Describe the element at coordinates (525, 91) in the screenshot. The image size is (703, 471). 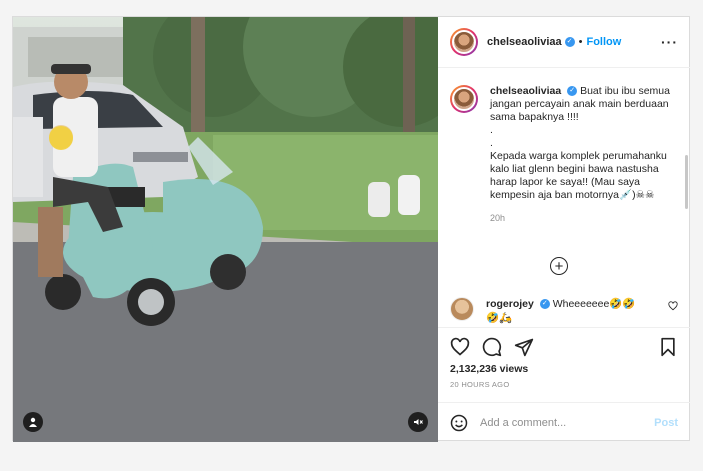
I see `caption-username: chelseaoliviaa` at that location.